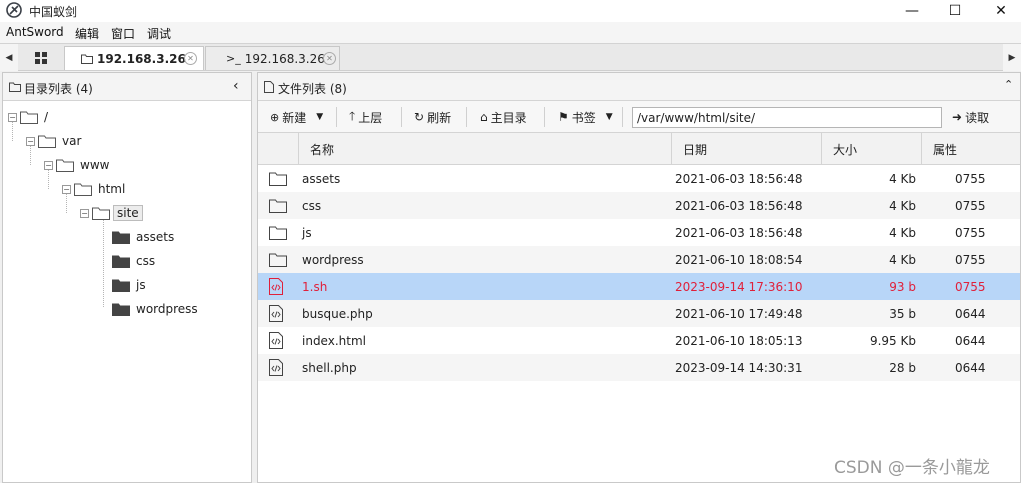  Describe the element at coordinates (35, 32) in the screenshot. I see `menu-antsword: AntSword` at that location.